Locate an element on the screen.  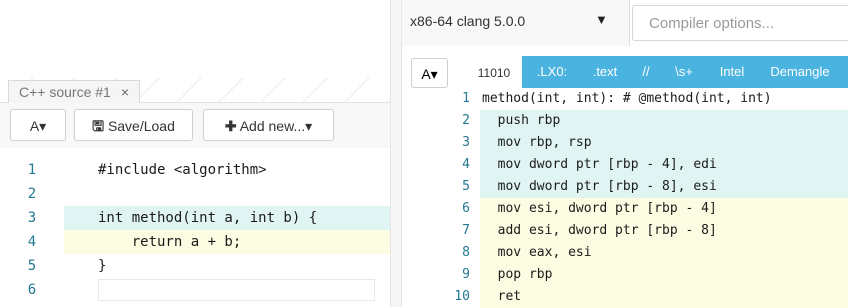
asm-line: 3 mov rbp, rsp is located at coordinates (625, 143).